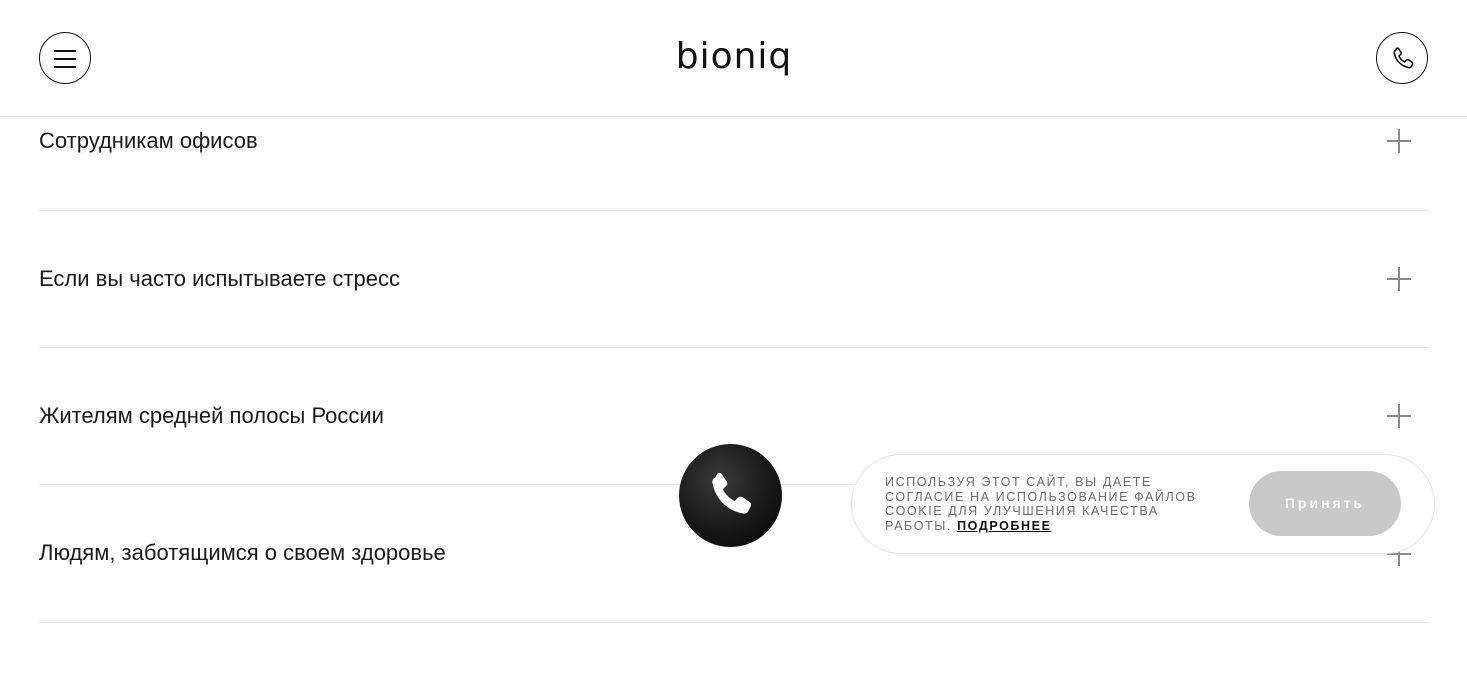  I want to click on floating-call-button, so click(730, 495).